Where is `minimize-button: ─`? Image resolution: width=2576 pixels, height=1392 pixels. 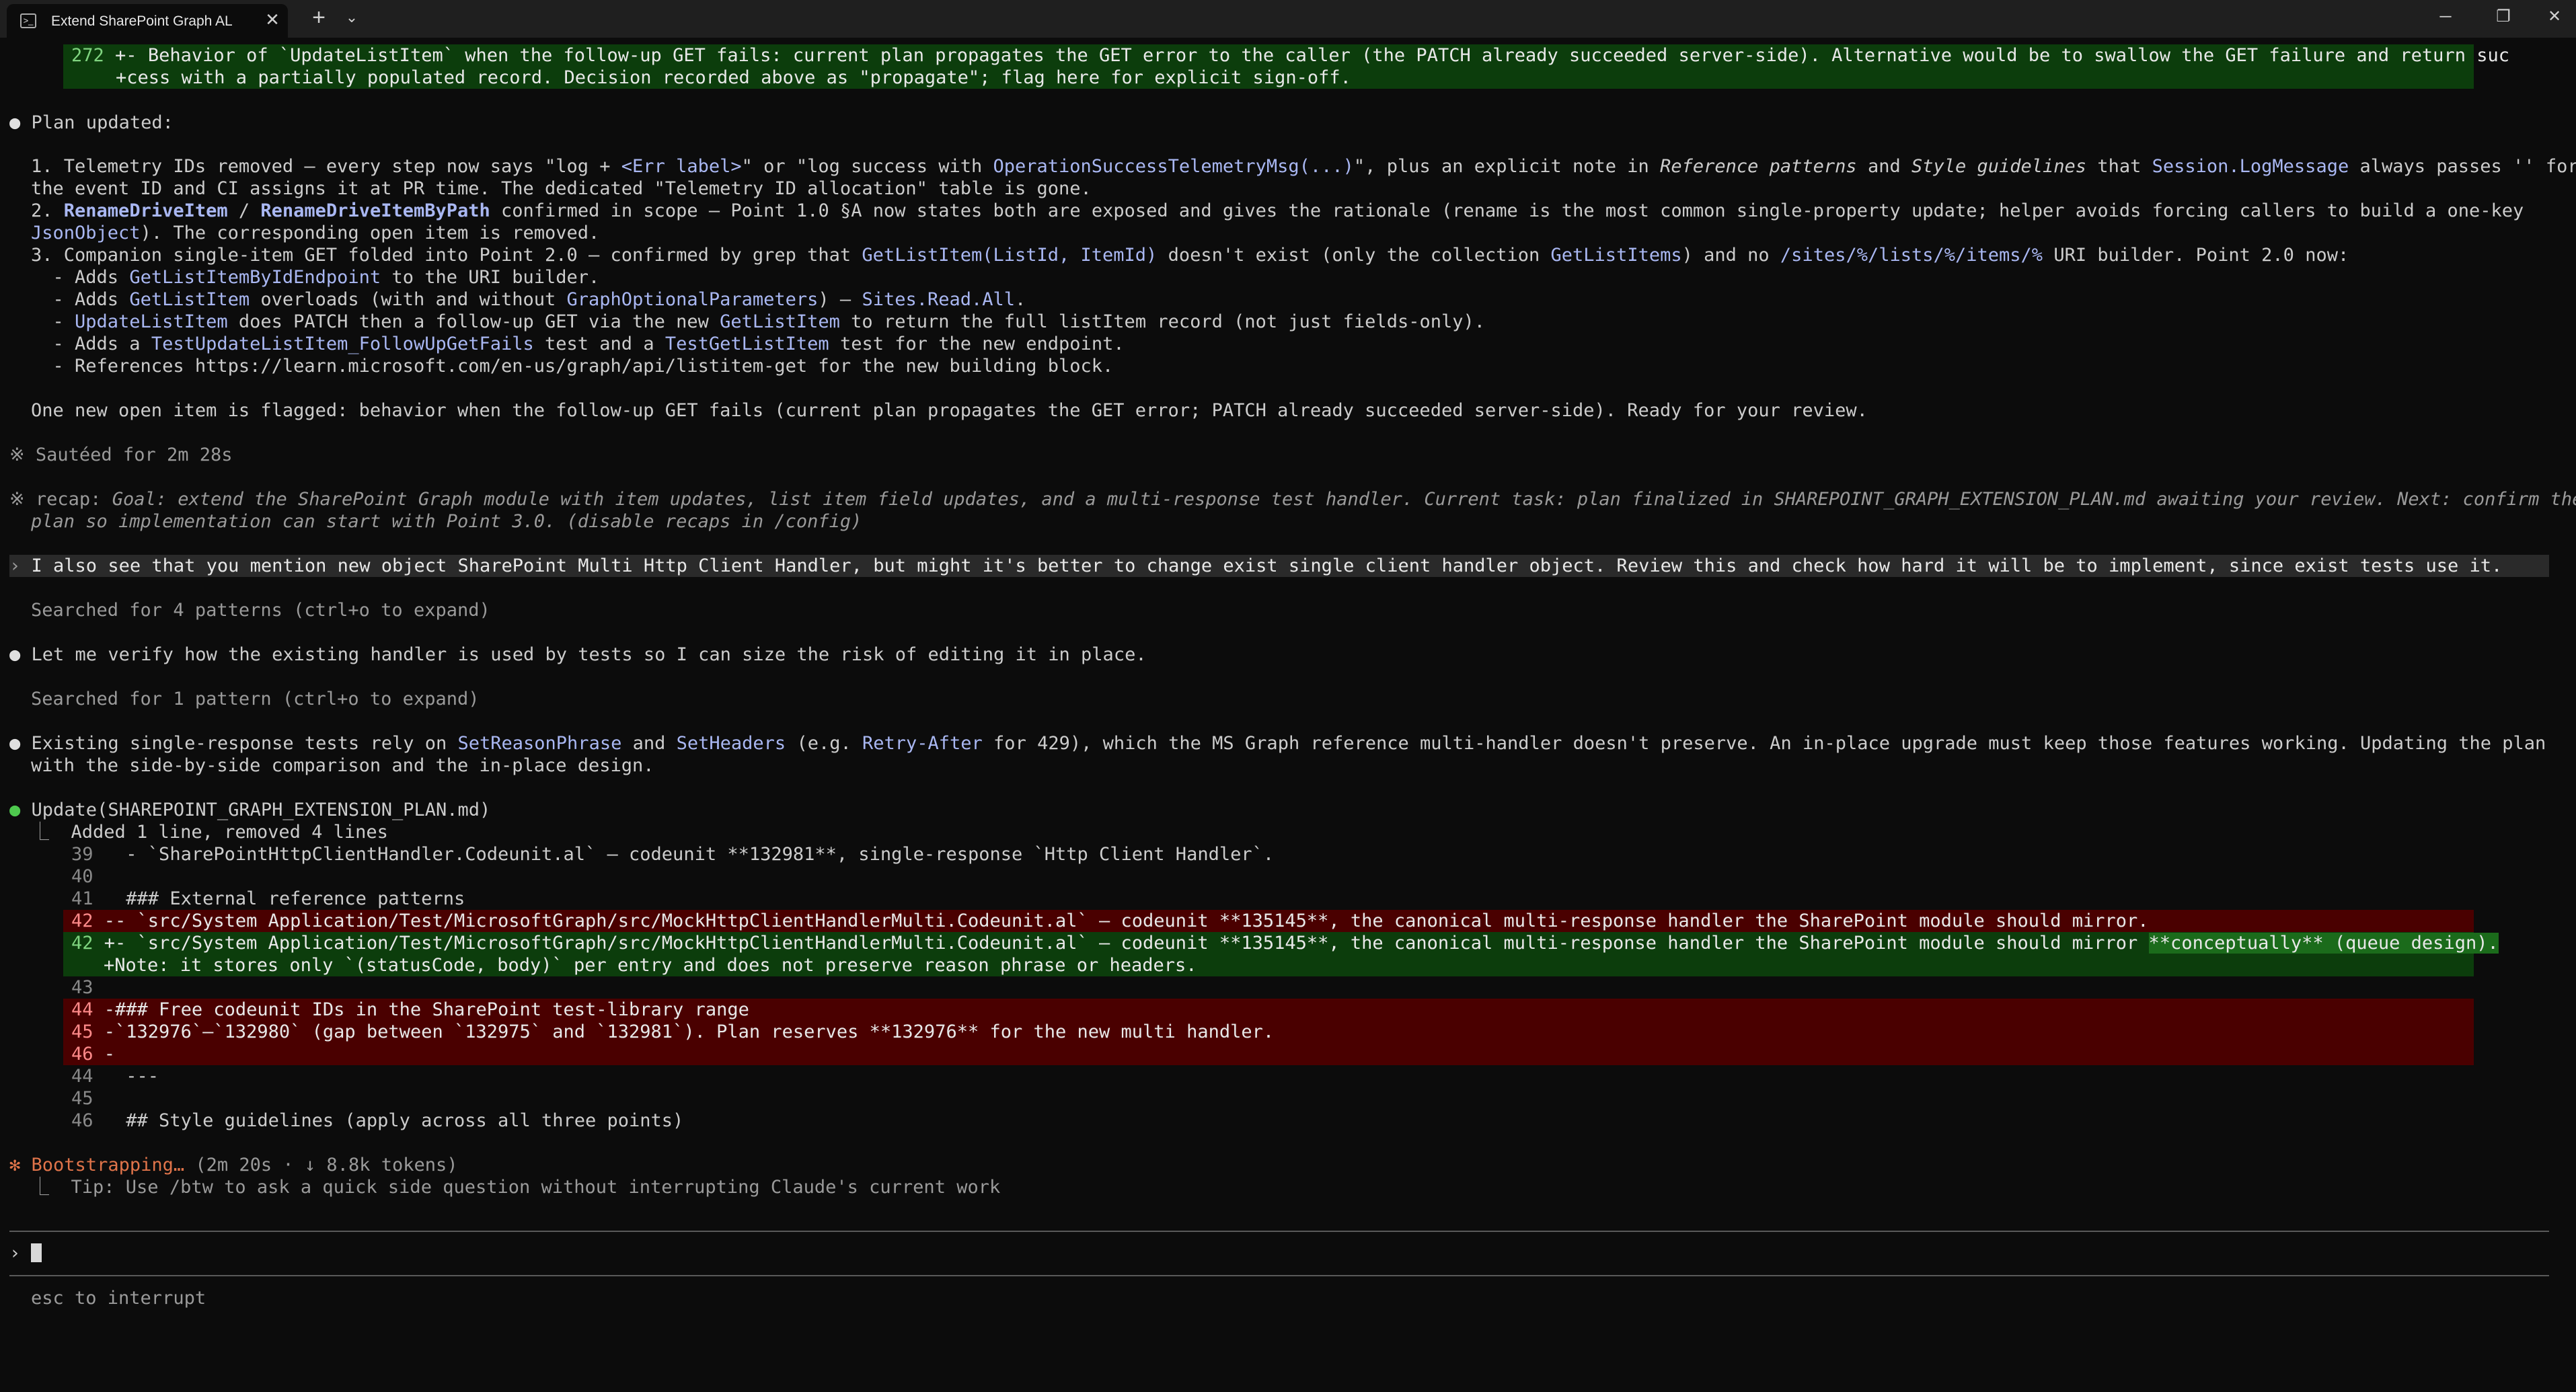
minimize-button: ─ is located at coordinates (2445, 17).